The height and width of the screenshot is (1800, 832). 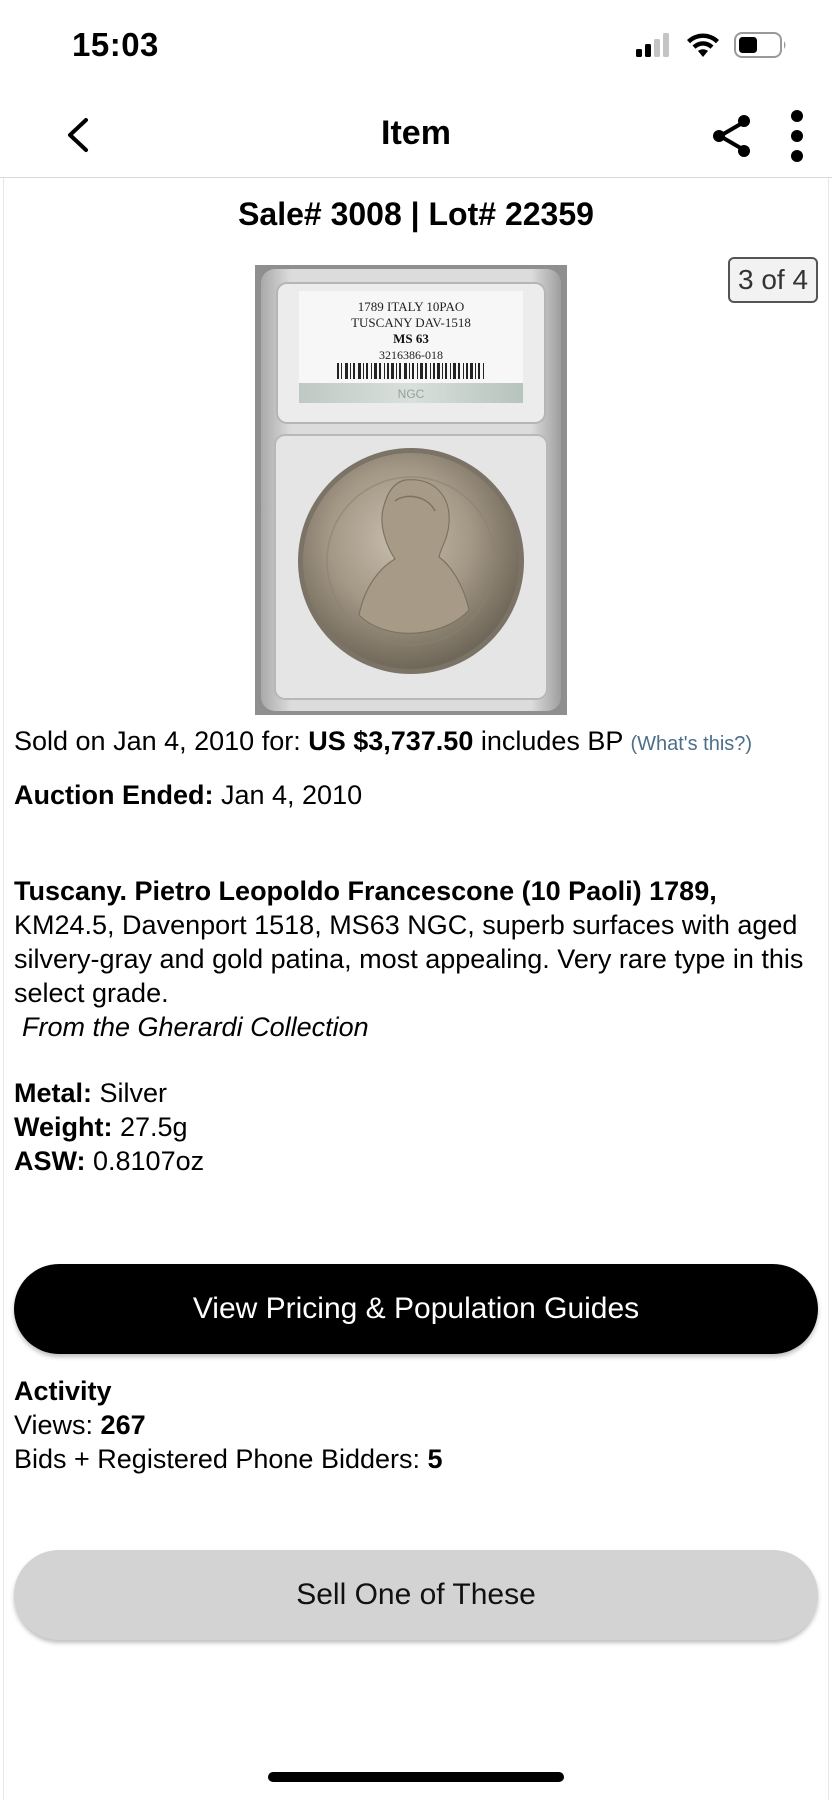 What do you see at coordinates (57, 1425) in the screenshot?
I see `views-label: Views:` at bounding box center [57, 1425].